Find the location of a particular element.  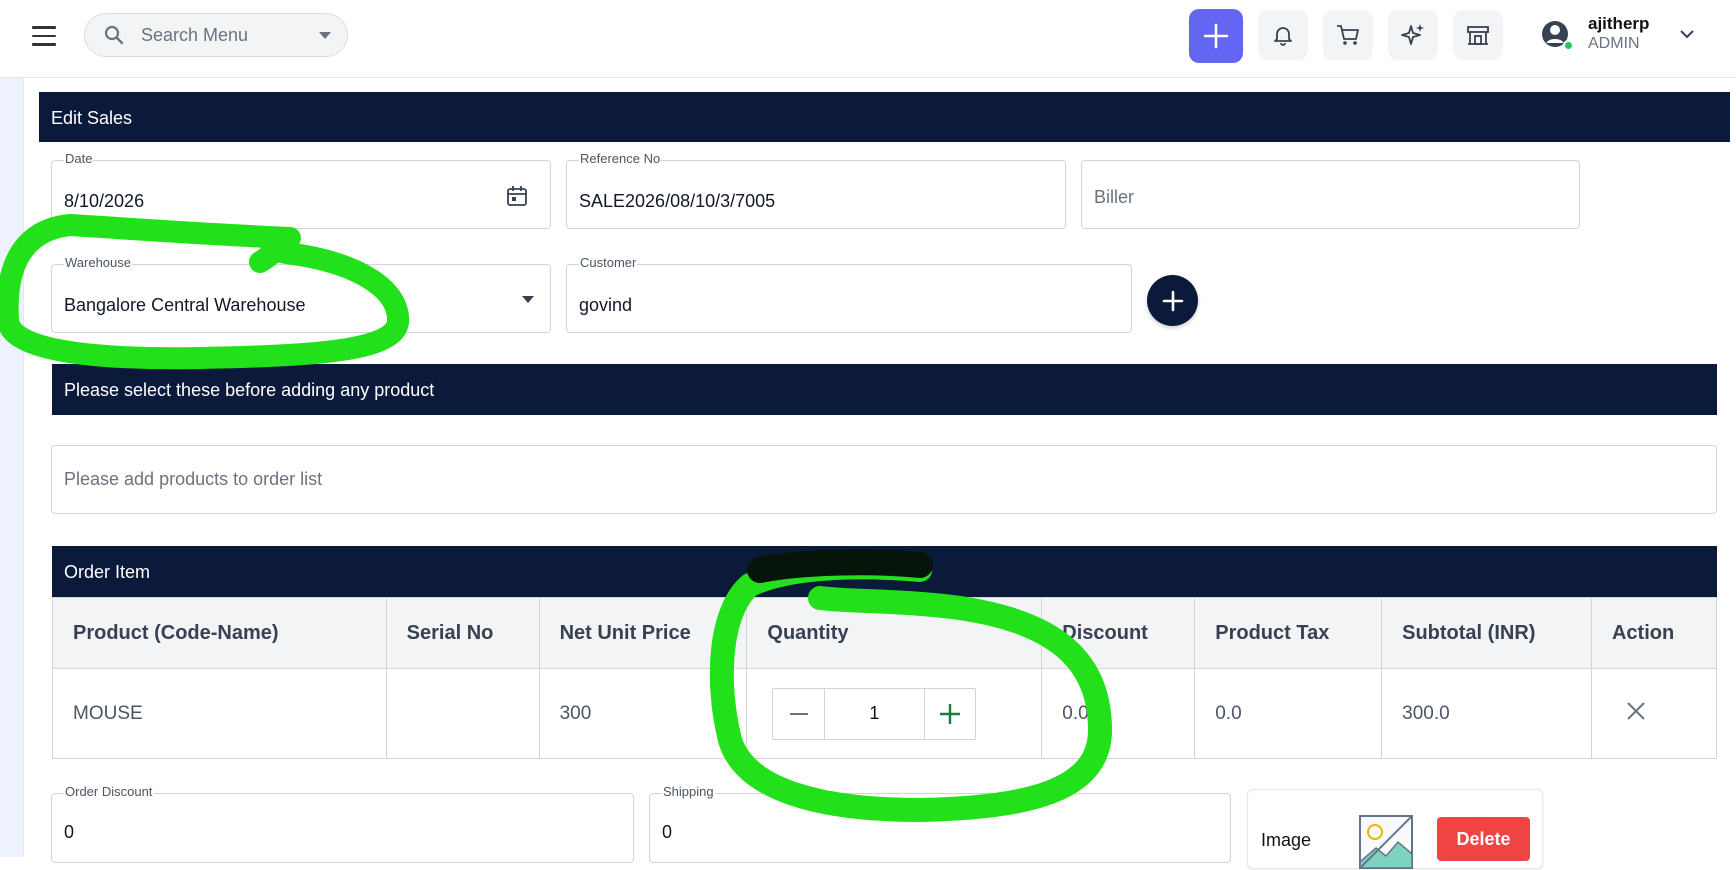

top-bar: Search Menu ajitherp ADMIN is located at coordinates (868, 39).